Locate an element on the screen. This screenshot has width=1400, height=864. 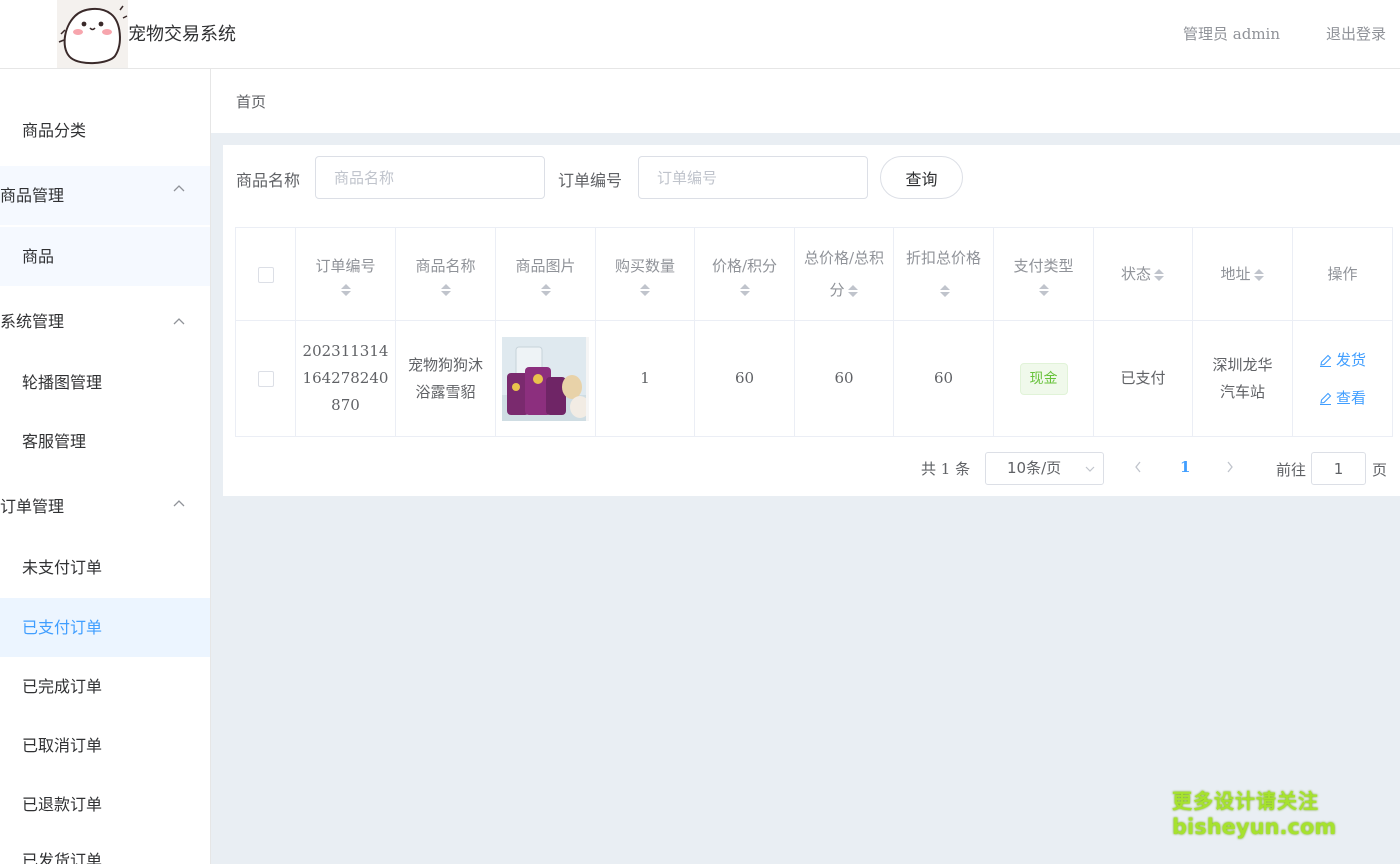
sidebar-item-label: 已取消订单 is located at coordinates (62, 745).